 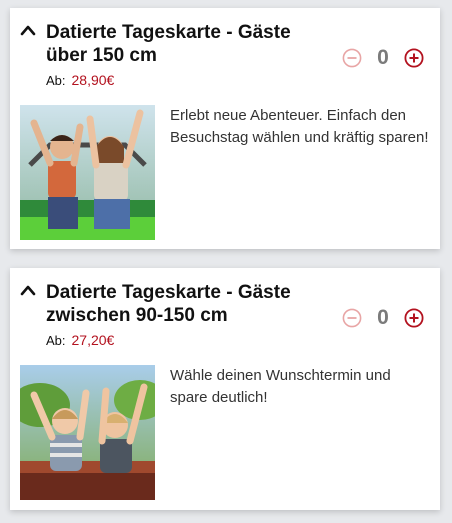 What do you see at coordinates (168, 44) in the screenshot?
I see `product-title: Datierte Tageskarte - Gäste über 150 cm` at bounding box center [168, 44].